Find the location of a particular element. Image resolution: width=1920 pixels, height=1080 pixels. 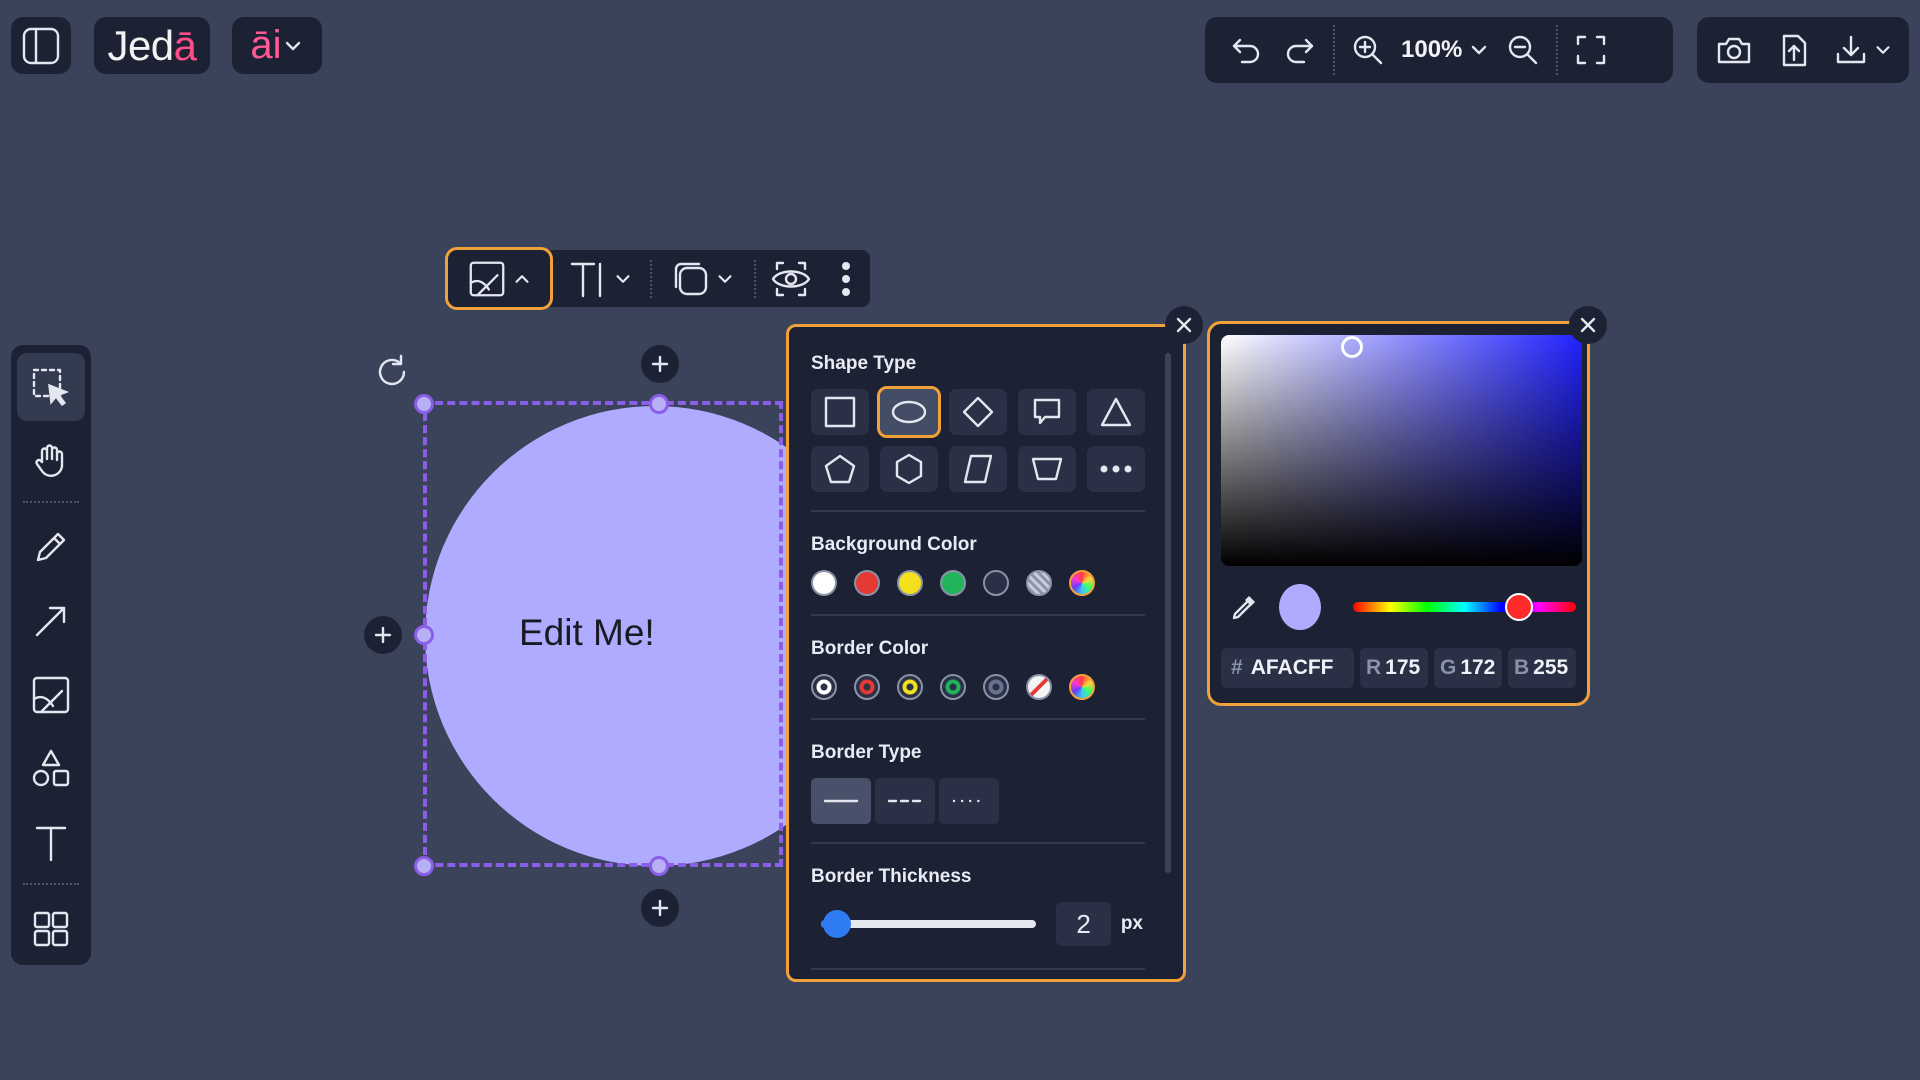

solid-line-icon is located at coordinates (841, 801).